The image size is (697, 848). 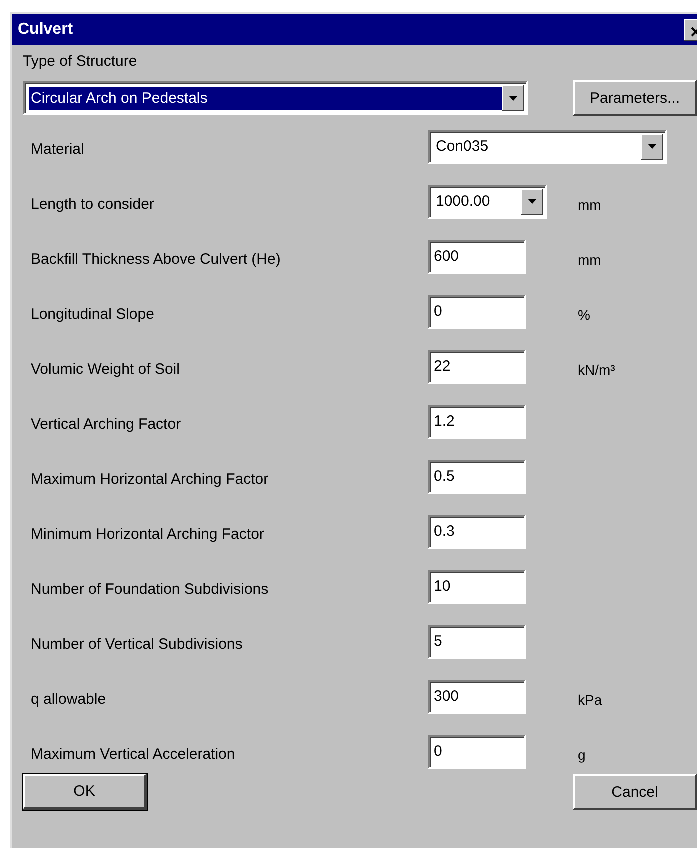 I want to click on input-field: 5, so click(x=477, y=641).